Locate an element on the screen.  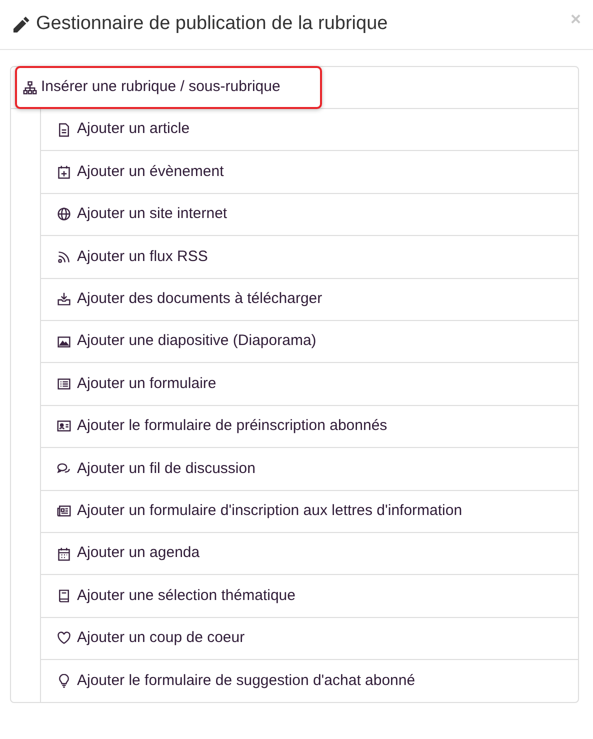
tree-child-item: Ajouter un flux RSS is located at coordinates (309, 257).